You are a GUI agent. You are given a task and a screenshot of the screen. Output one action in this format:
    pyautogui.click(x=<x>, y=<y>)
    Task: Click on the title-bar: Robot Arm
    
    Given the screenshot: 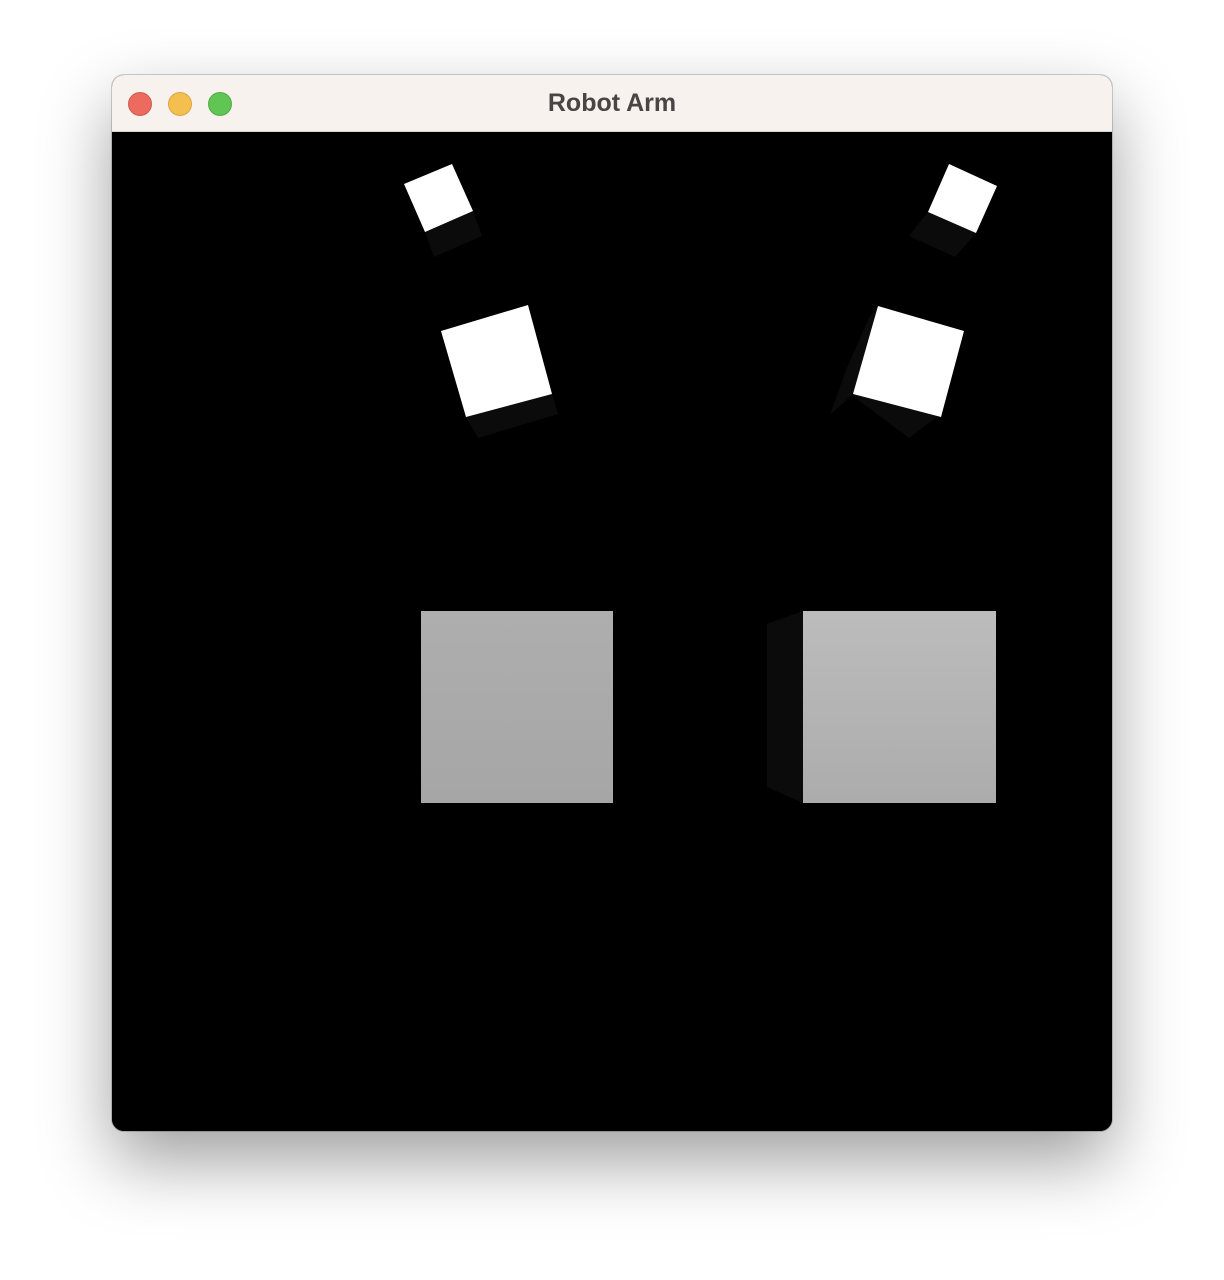 What is the action you would take?
    pyautogui.click(x=612, y=103)
    